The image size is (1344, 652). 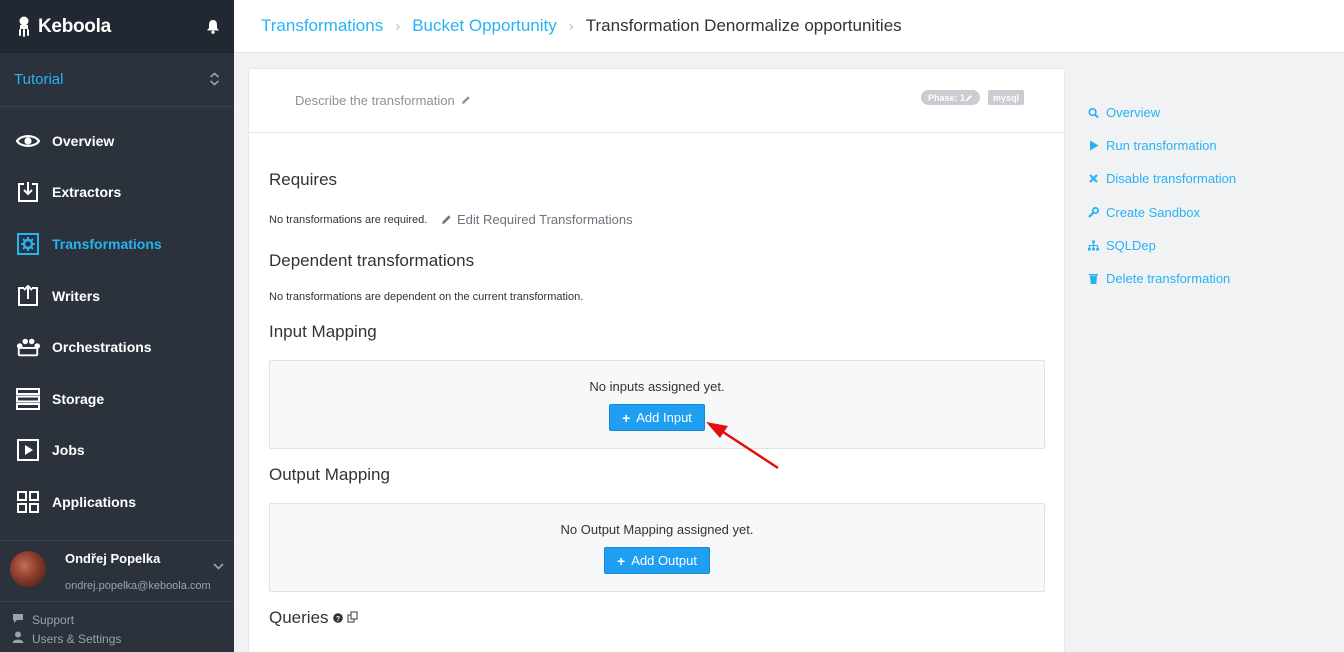 What do you see at coordinates (348, 220) in the screenshot?
I see `requires-empty: No transformations are required.` at bounding box center [348, 220].